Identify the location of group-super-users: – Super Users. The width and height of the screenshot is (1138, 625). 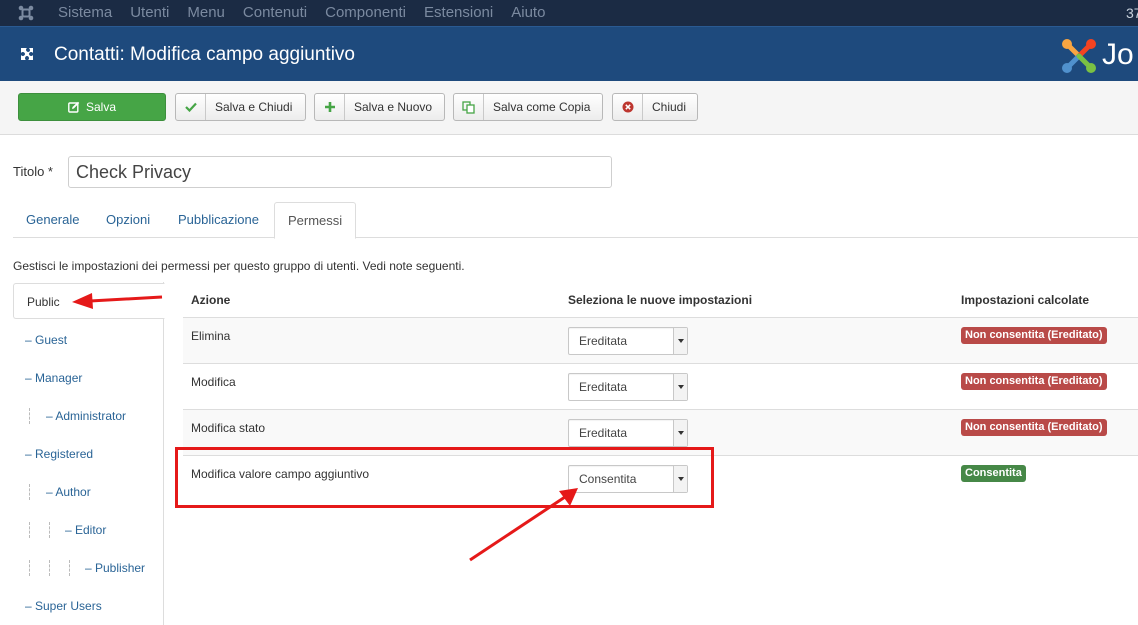
(63, 606).